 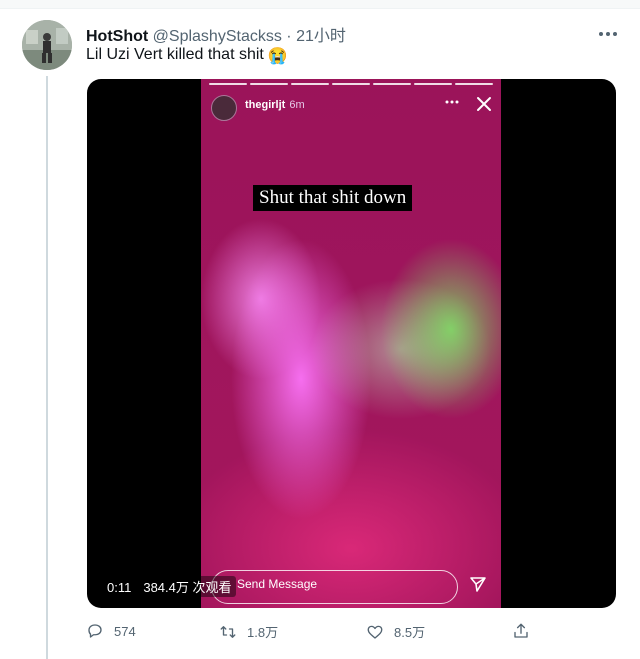 I want to click on retweet-count: 1.8万, so click(x=263, y=632).